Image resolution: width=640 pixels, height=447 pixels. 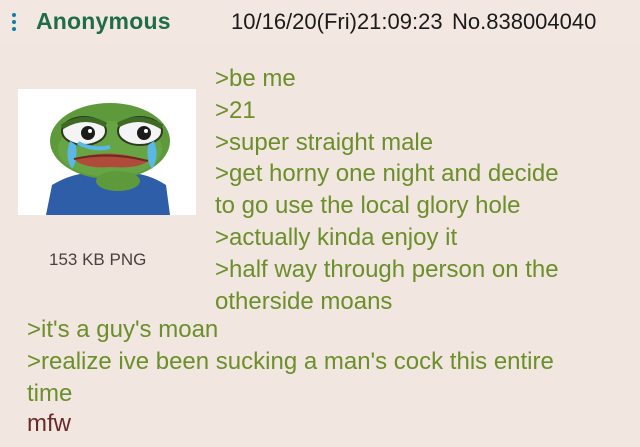 What do you see at coordinates (50, 393) in the screenshot?
I see `greentext-line: time` at bounding box center [50, 393].